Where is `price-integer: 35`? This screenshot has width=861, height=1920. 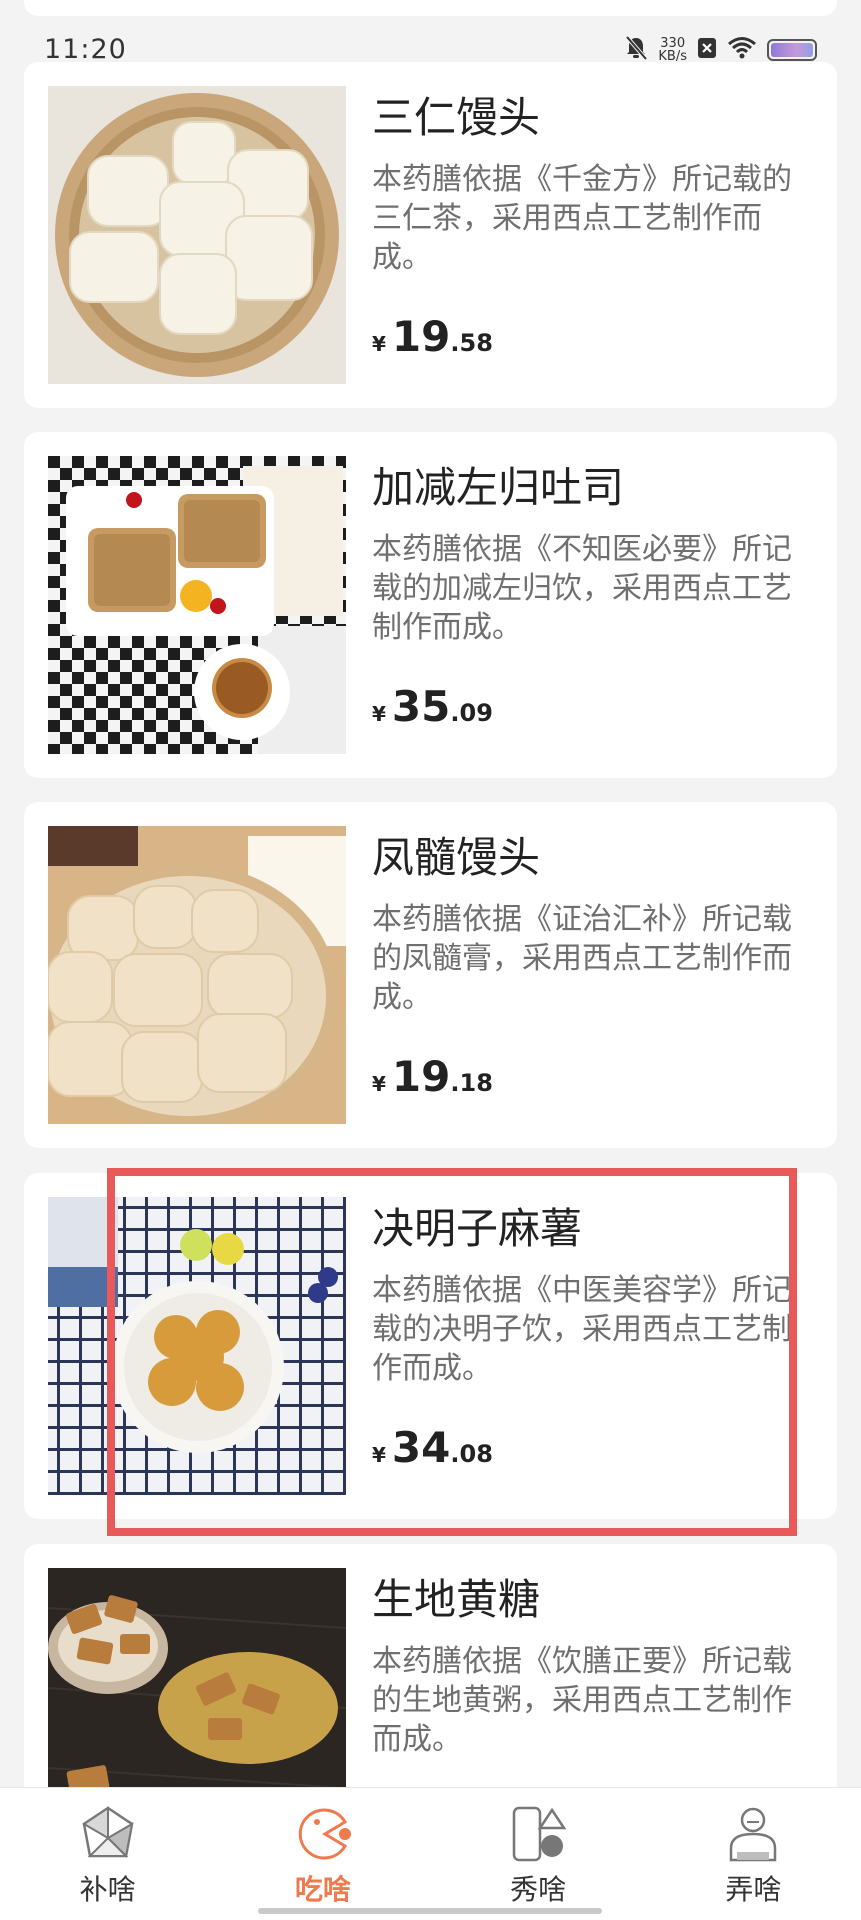 price-integer: 35 is located at coordinates (421, 706).